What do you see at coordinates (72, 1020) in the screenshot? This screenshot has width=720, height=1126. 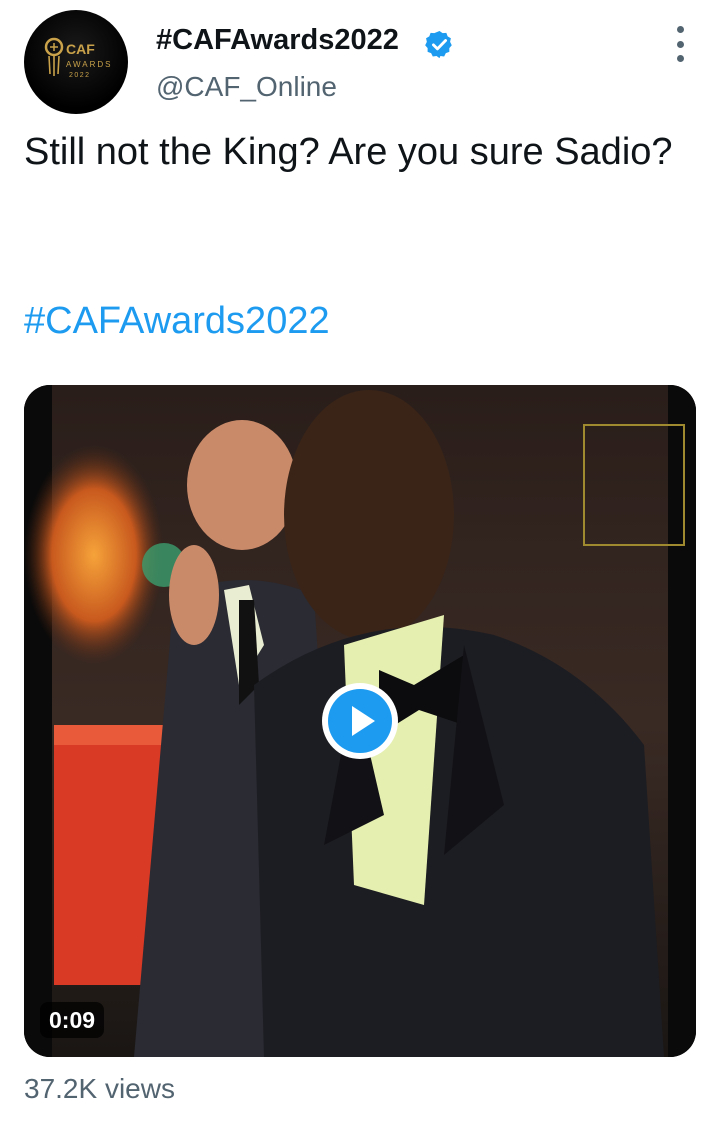 I see `video-duration-badge: 0:09` at bounding box center [72, 1020].